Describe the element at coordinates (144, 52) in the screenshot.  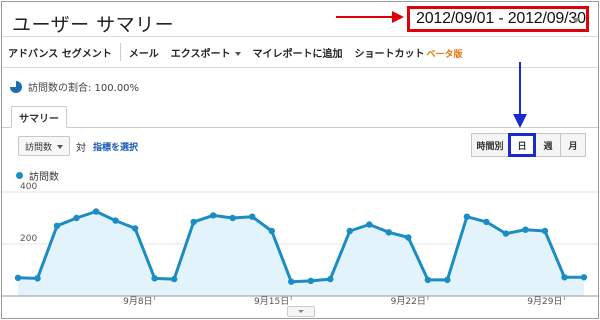
I see `email-button: メール` at that location.